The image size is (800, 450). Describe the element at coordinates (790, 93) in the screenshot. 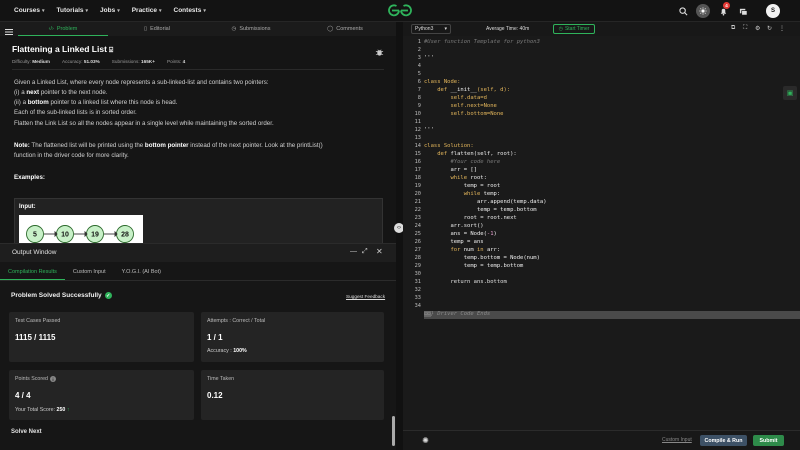

I see `floating-chat-icon: ▣` at that location.